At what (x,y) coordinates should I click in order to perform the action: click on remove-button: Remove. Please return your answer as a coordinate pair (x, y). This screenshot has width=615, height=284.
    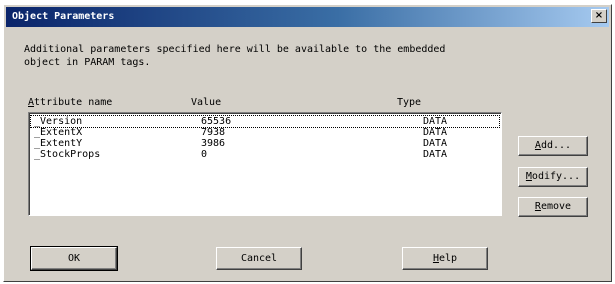
    Looking at the image, I should click on (553, 207).